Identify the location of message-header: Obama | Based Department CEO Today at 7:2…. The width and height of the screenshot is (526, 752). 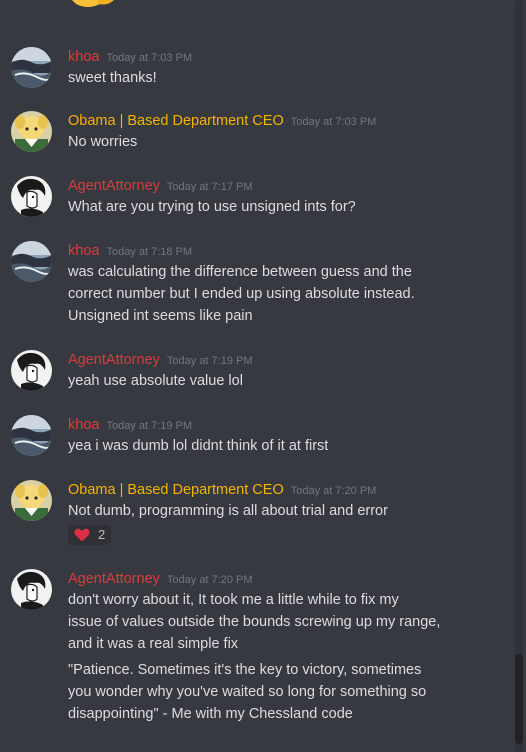
(222, 490).